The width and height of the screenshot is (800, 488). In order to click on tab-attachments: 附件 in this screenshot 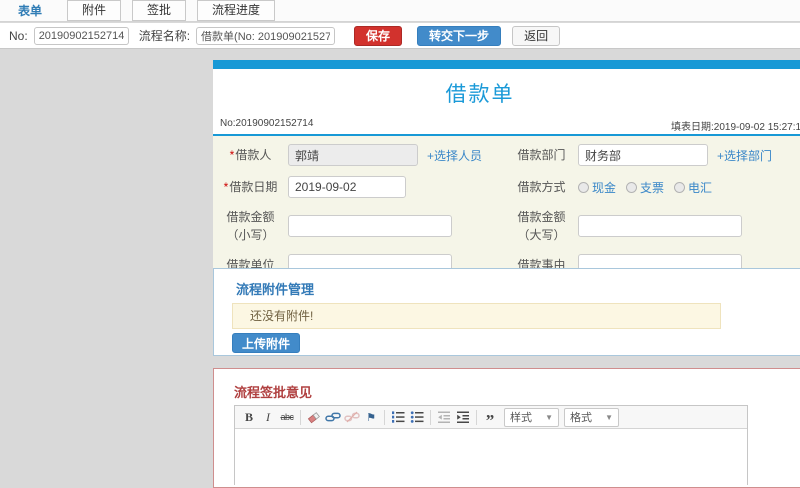, I will do `click(94, 10)`.